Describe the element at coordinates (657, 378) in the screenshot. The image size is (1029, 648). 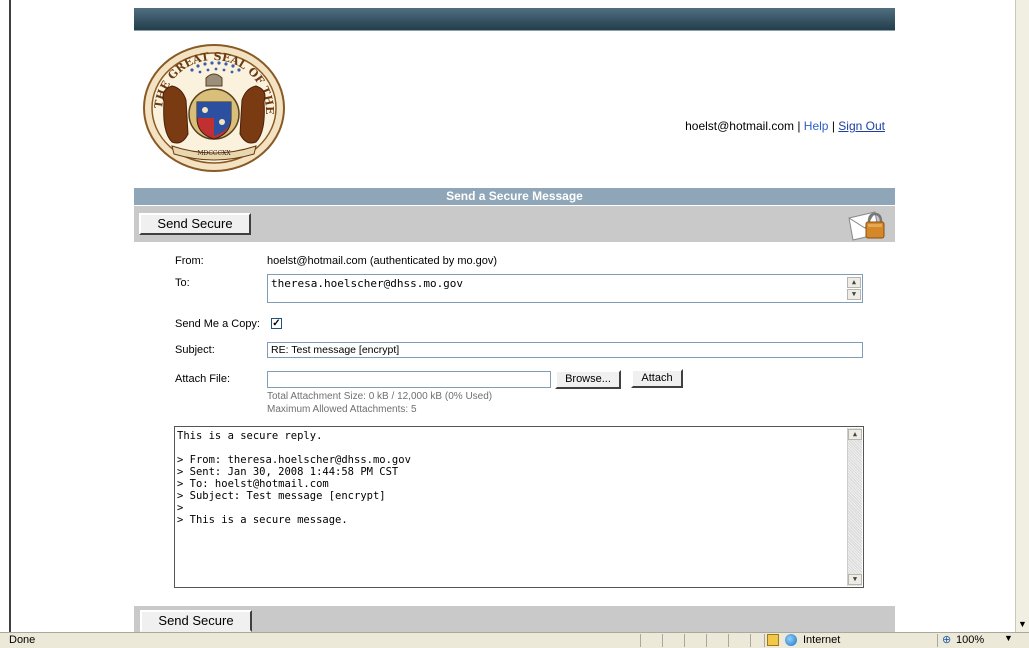
I see `attach-button: Attach` at that location.